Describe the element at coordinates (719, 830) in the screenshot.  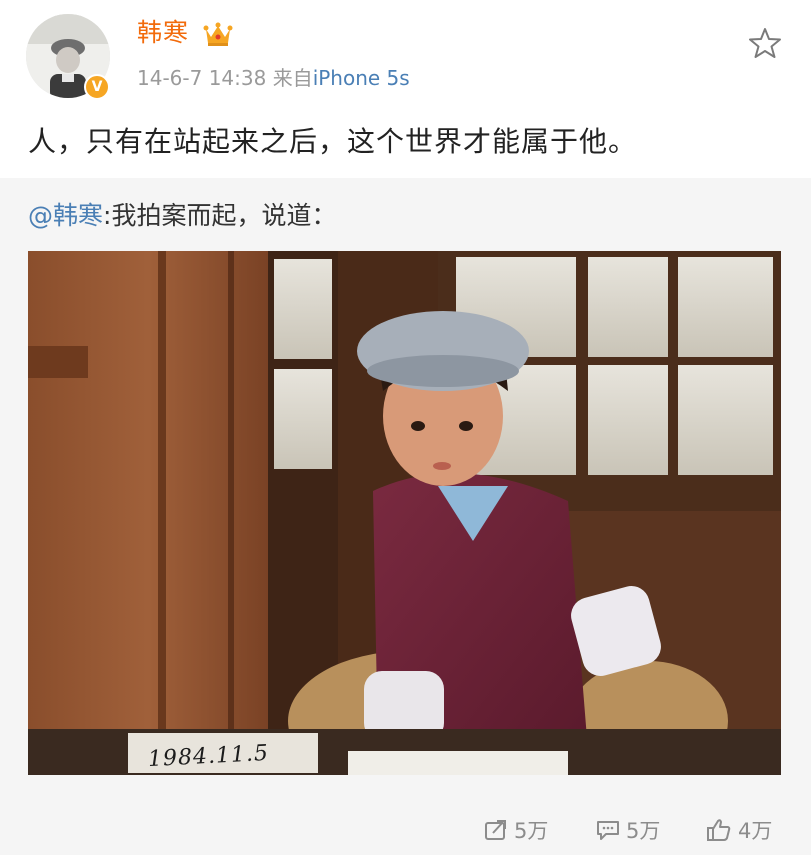
I see `thumbs-up-icon` at that location.